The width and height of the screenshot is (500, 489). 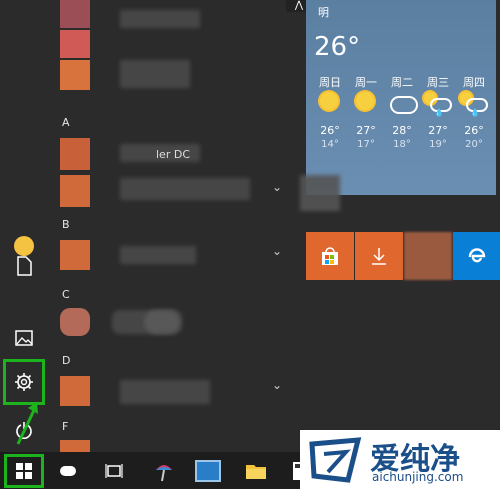 I want to click on forecast-day-label: 周日, so click(x=330, y=82).